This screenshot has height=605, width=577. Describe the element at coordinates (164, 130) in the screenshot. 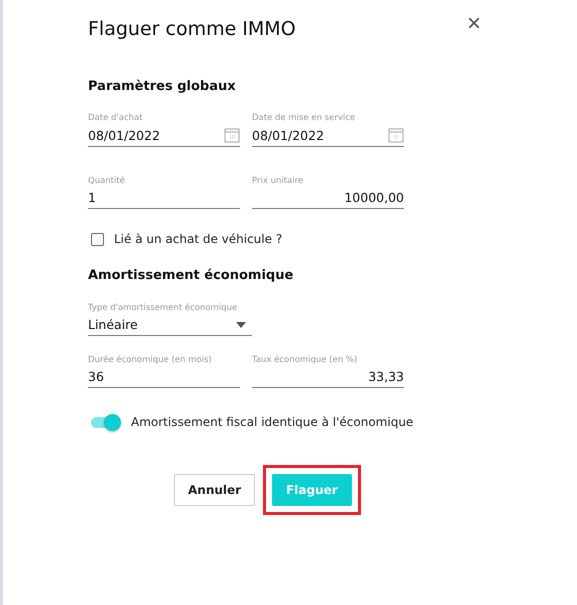

I see `date-field: Date d'achat 08/01/2022` at that location.